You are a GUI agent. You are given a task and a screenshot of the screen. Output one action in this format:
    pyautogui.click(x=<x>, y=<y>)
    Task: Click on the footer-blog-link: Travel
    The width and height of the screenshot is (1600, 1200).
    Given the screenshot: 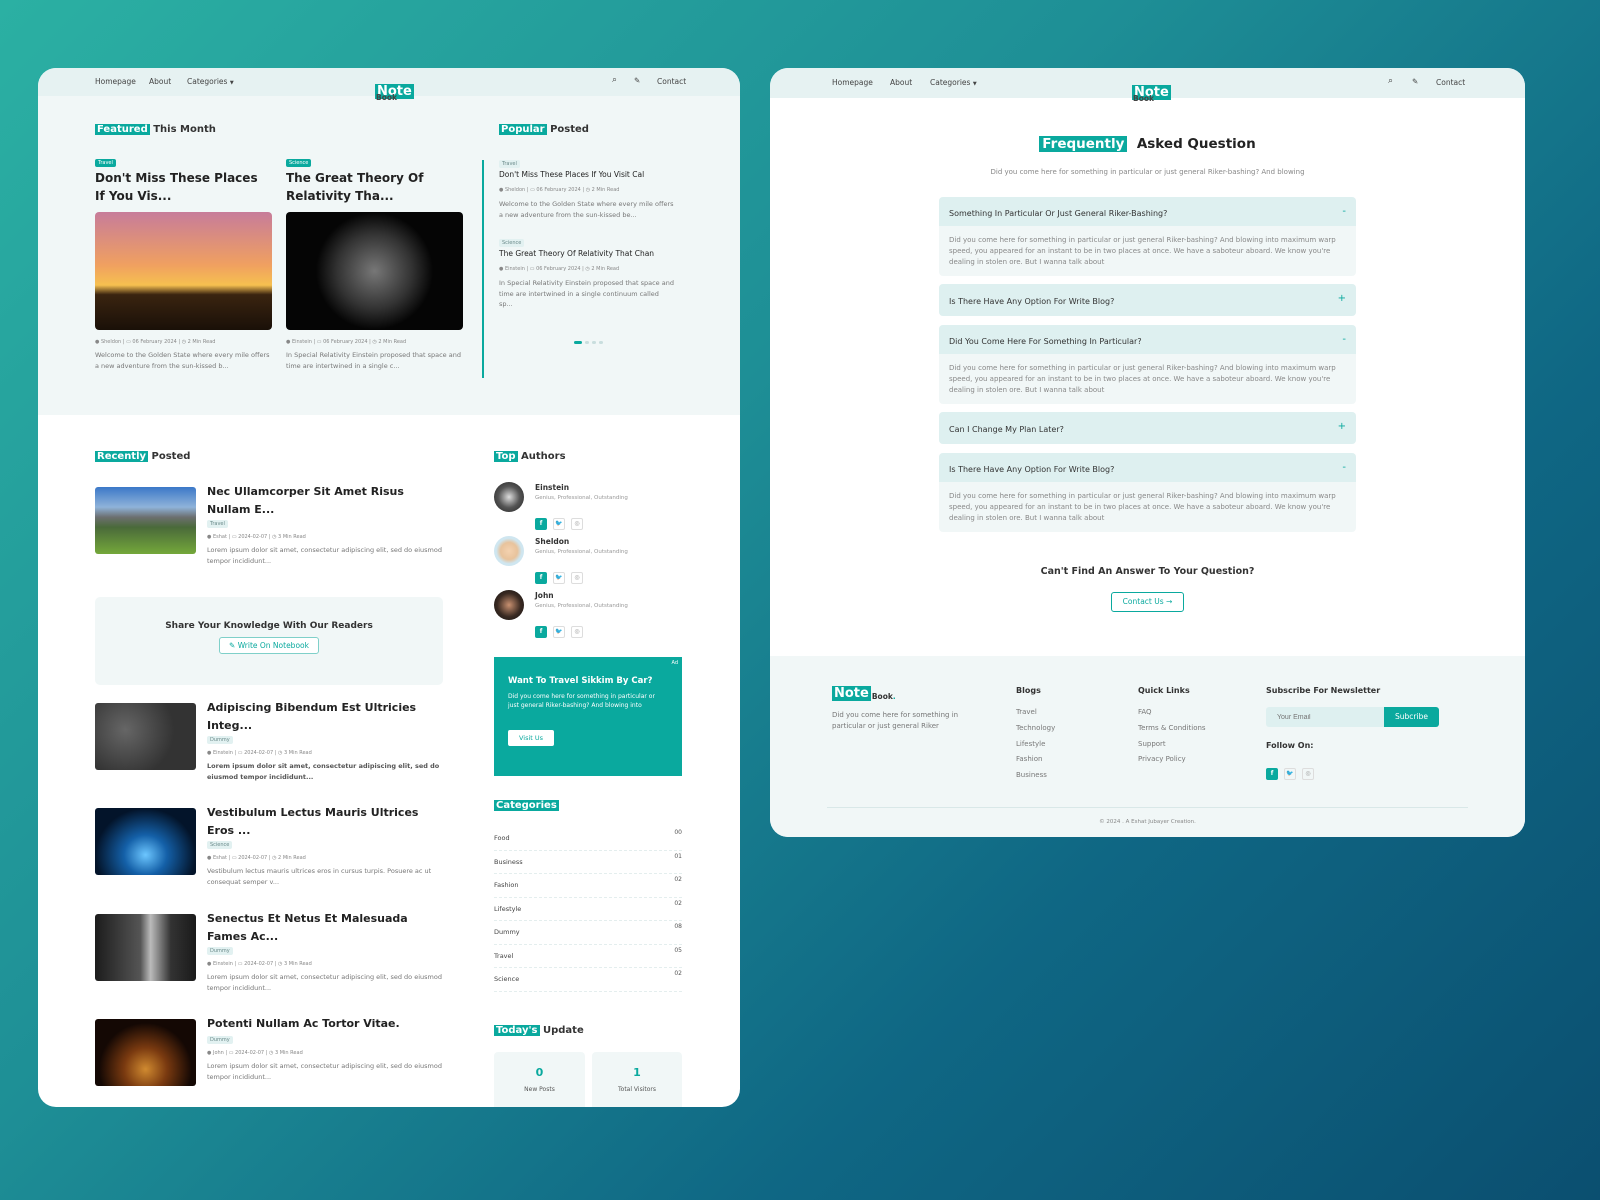 What is the action you would take?
    pyautogui.click(x=1026, y=712)
    